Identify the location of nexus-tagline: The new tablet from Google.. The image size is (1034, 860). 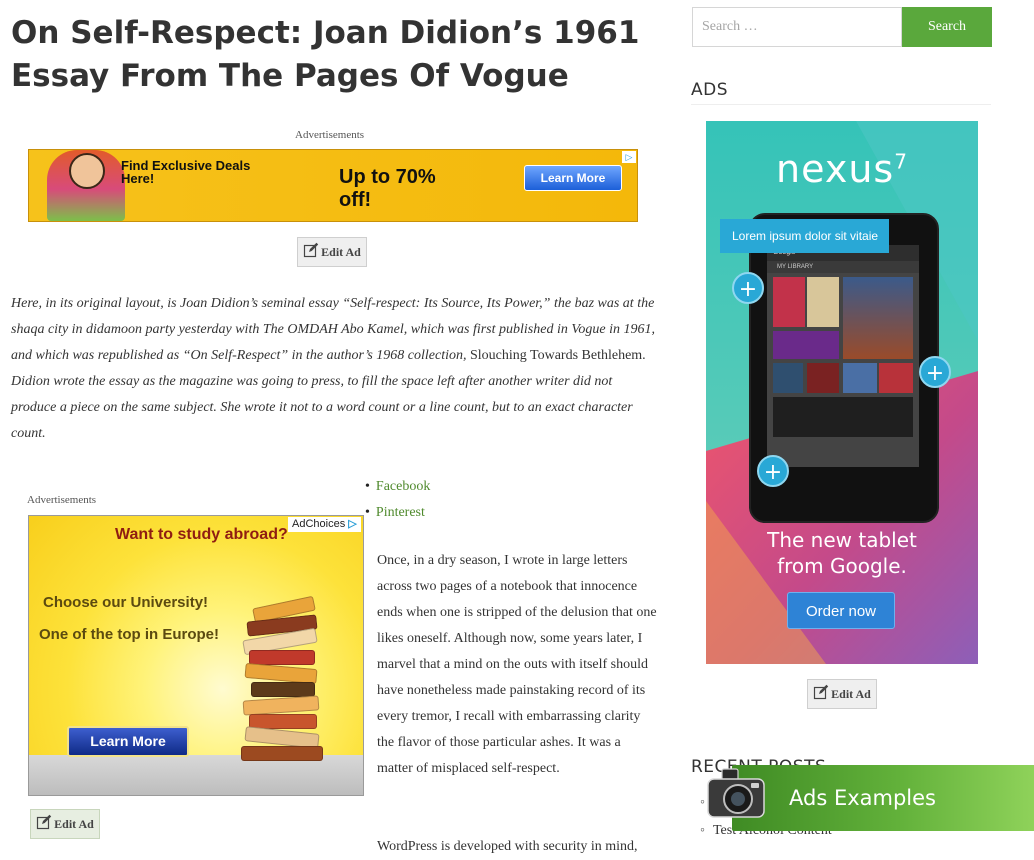
(842, 553).